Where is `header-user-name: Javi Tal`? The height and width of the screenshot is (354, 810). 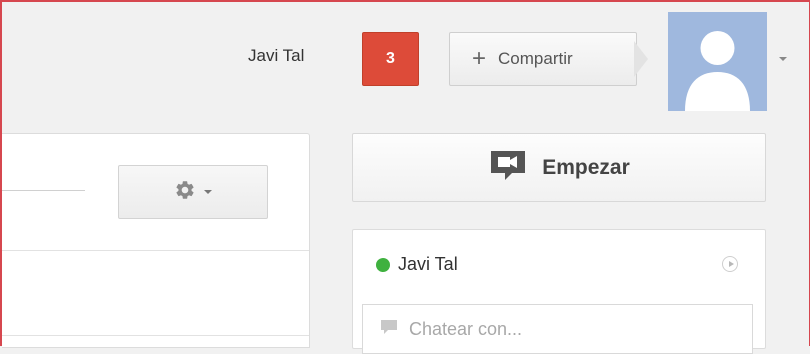 header-user-name: Javi Tal is located at coordinates (276, 56).